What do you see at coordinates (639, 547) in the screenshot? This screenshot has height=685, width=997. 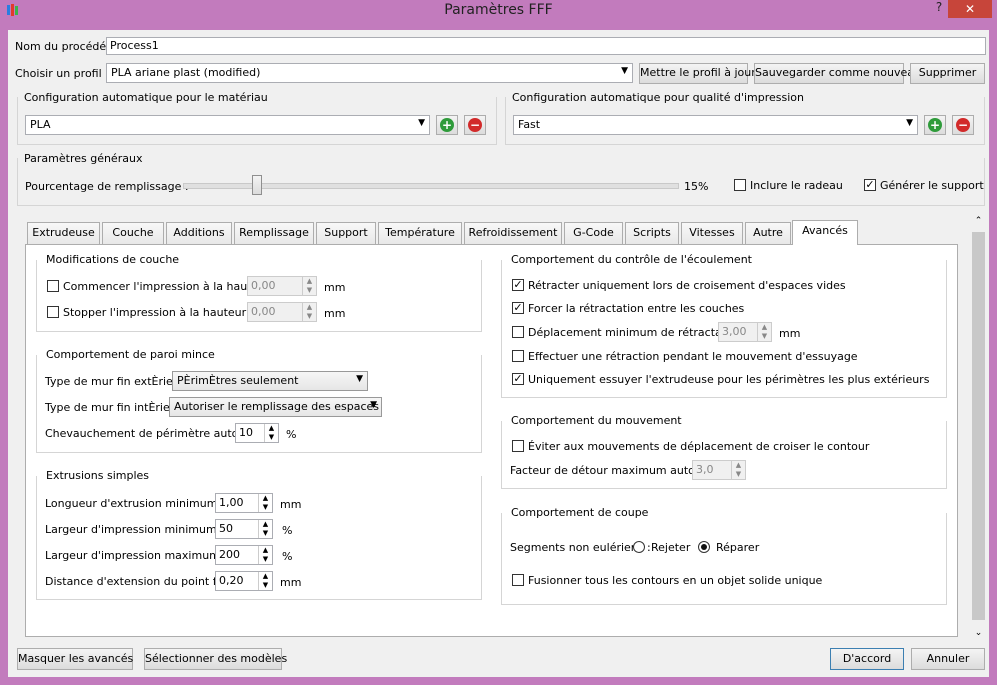 I see `reject-radio` at bounding box center [639, 547].